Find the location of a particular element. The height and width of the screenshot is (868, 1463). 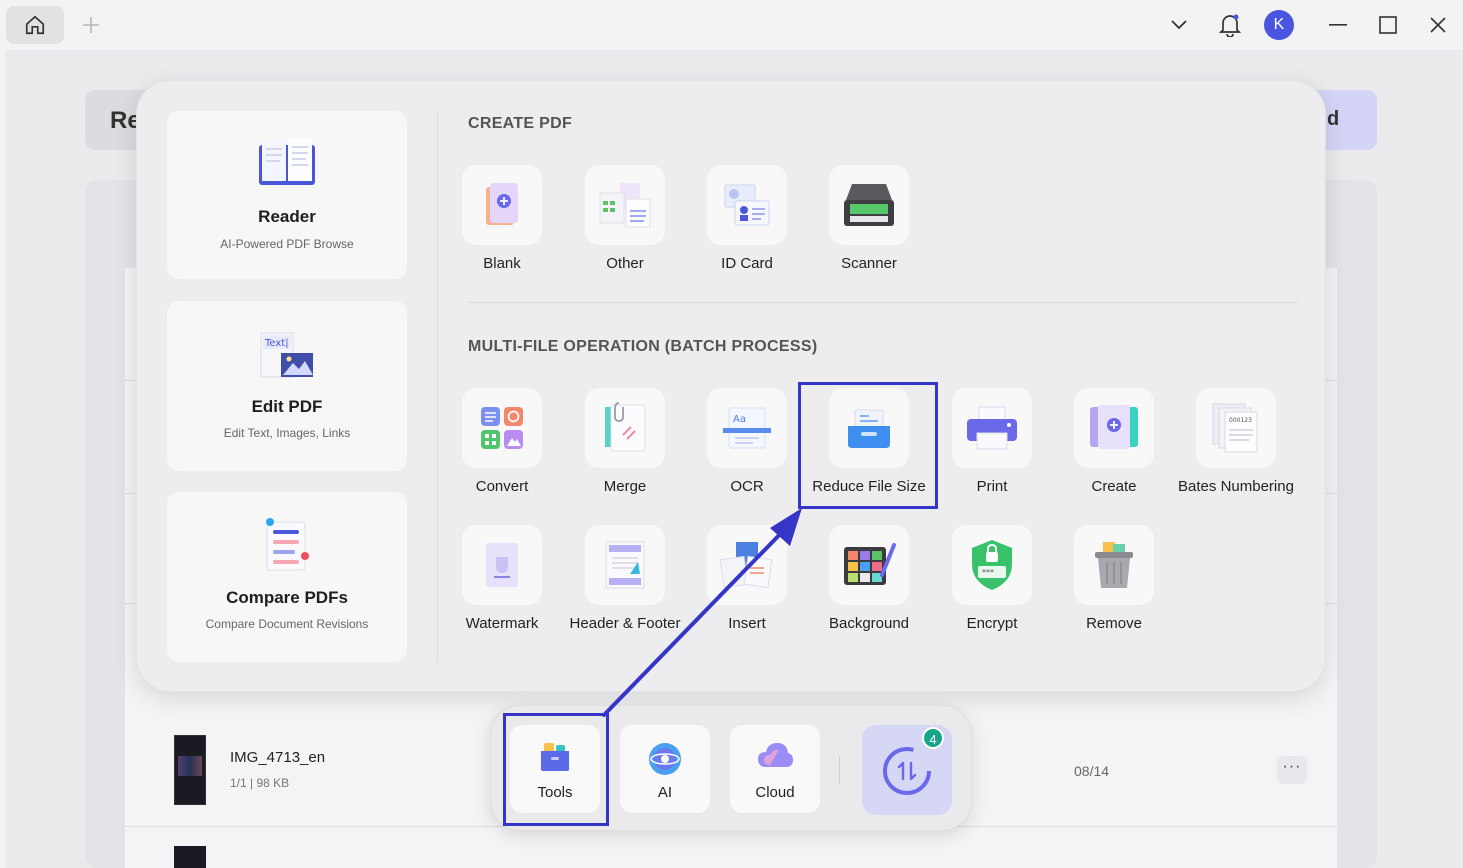

home-icon is located at coordinates (35, 25).